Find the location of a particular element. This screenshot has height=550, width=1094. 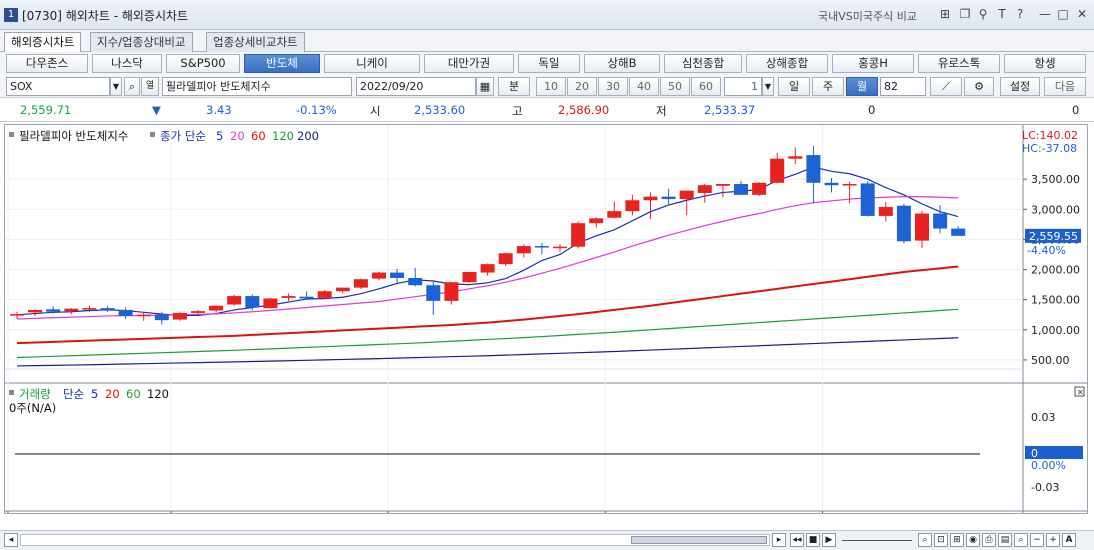

horizontal-scrollbar is located at coordinates (395, 540).